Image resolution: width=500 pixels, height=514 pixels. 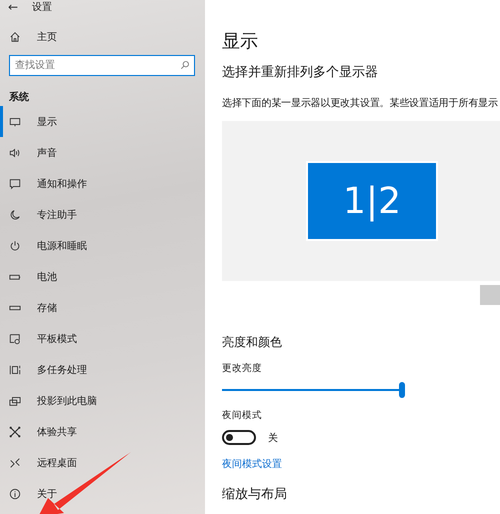 I want to click on home-link: 主页, so click(x=102, y=37).